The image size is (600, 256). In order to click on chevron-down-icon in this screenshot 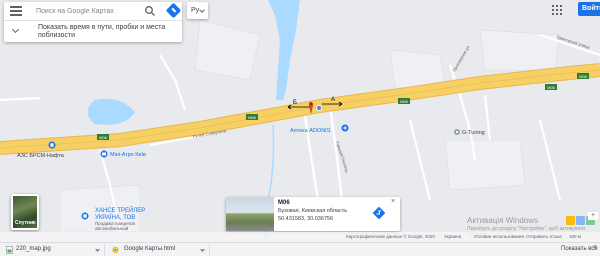, I will do `click(15, 29)`.